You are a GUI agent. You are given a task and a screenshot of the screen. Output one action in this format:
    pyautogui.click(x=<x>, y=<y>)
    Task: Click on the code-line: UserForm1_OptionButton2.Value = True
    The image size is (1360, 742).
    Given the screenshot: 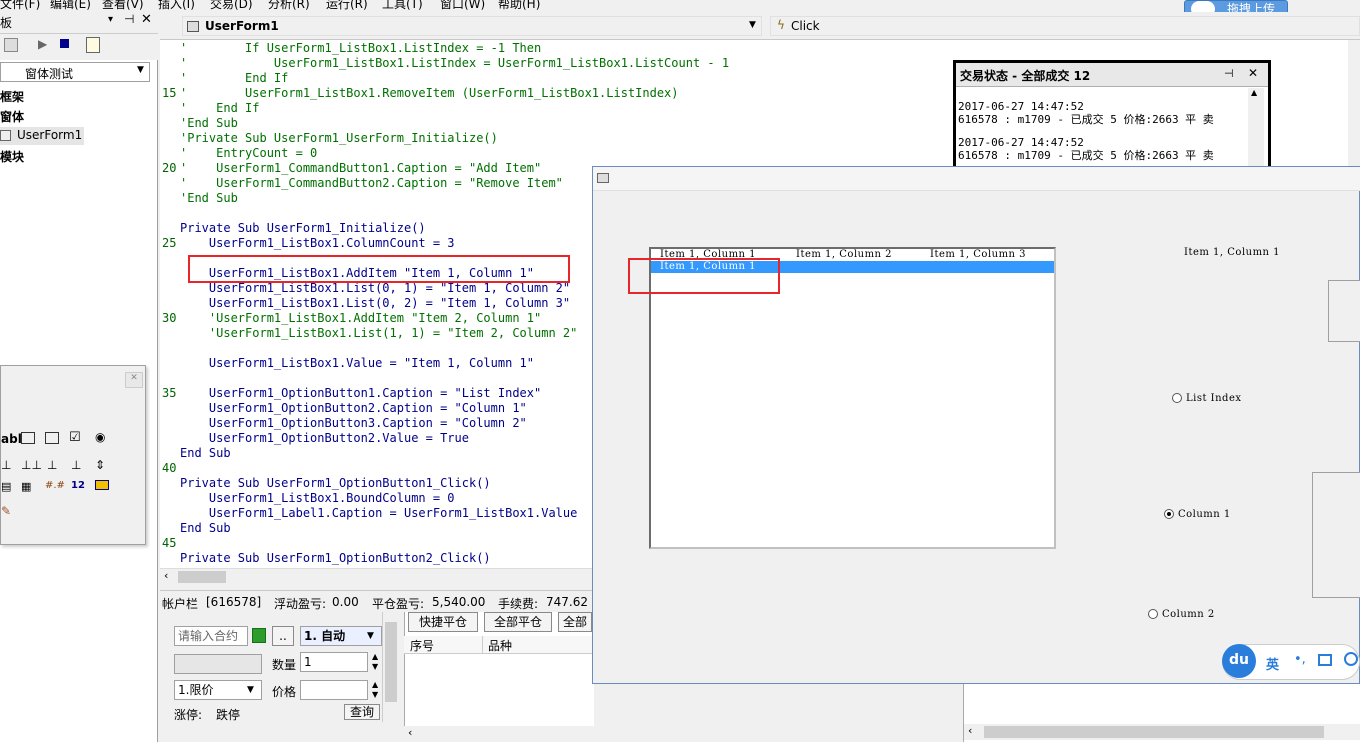 What is the action you would take?
    pyautogui.click(x=324, y=438)
    